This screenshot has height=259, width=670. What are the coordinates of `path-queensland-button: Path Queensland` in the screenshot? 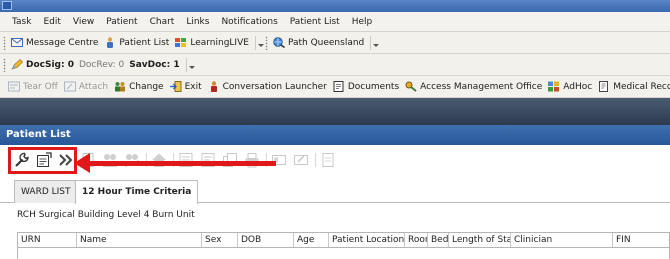 It's located at (319, 43).